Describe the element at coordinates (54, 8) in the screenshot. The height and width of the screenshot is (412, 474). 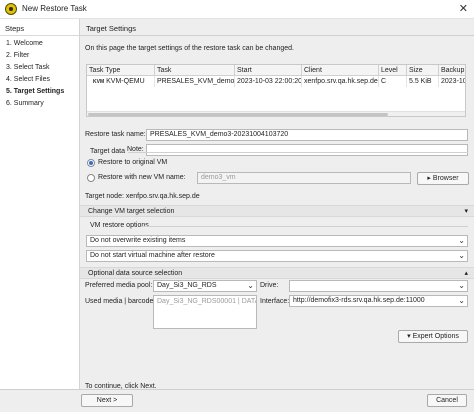
I see `window-title: New Restore Task` at that location.